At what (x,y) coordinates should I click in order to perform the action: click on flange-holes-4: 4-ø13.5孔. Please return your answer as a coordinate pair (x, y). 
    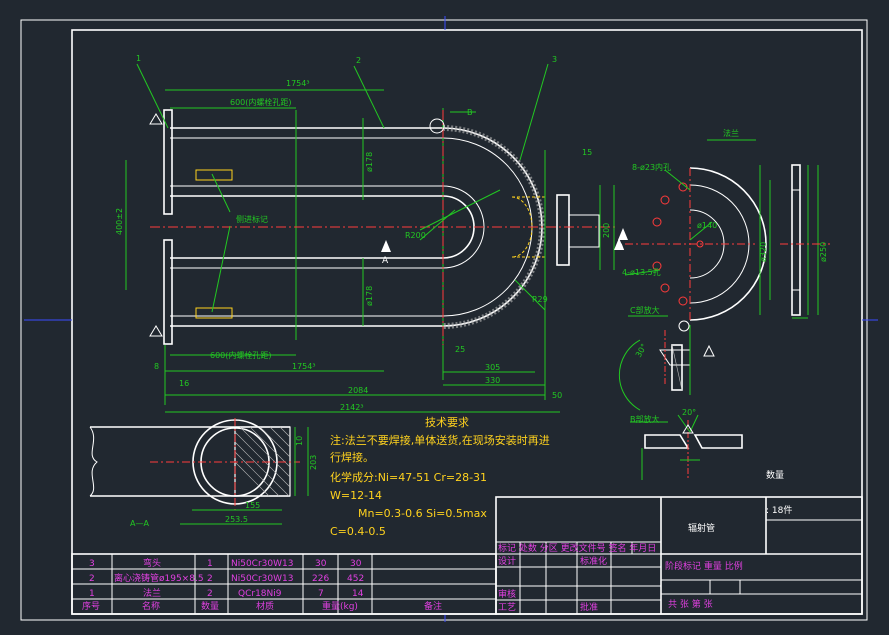
    Looking at the image, I should click on (641, 272).